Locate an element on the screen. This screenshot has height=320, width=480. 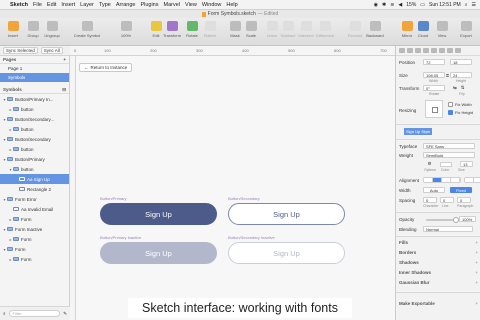
menu-window: Window is located at coordinates (212, 5).